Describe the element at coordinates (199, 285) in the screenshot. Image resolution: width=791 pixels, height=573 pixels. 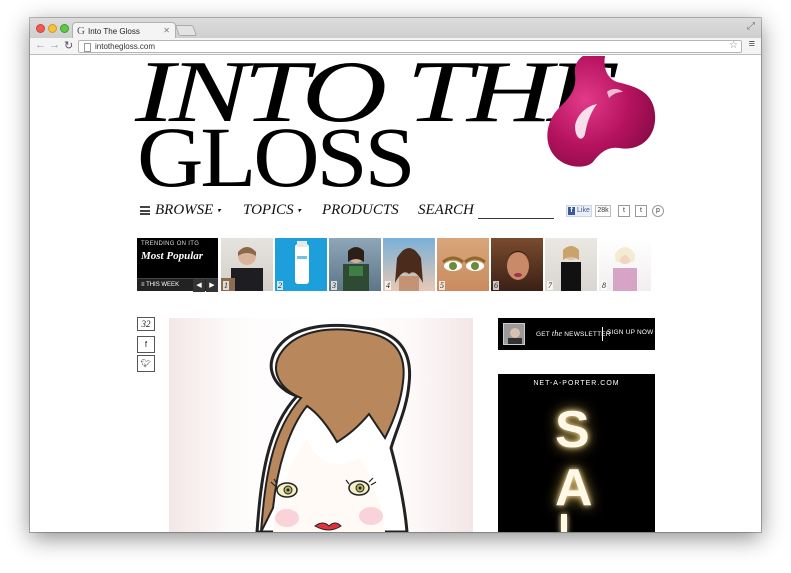
I see `previous-arrow-icon: ◀` at that location.